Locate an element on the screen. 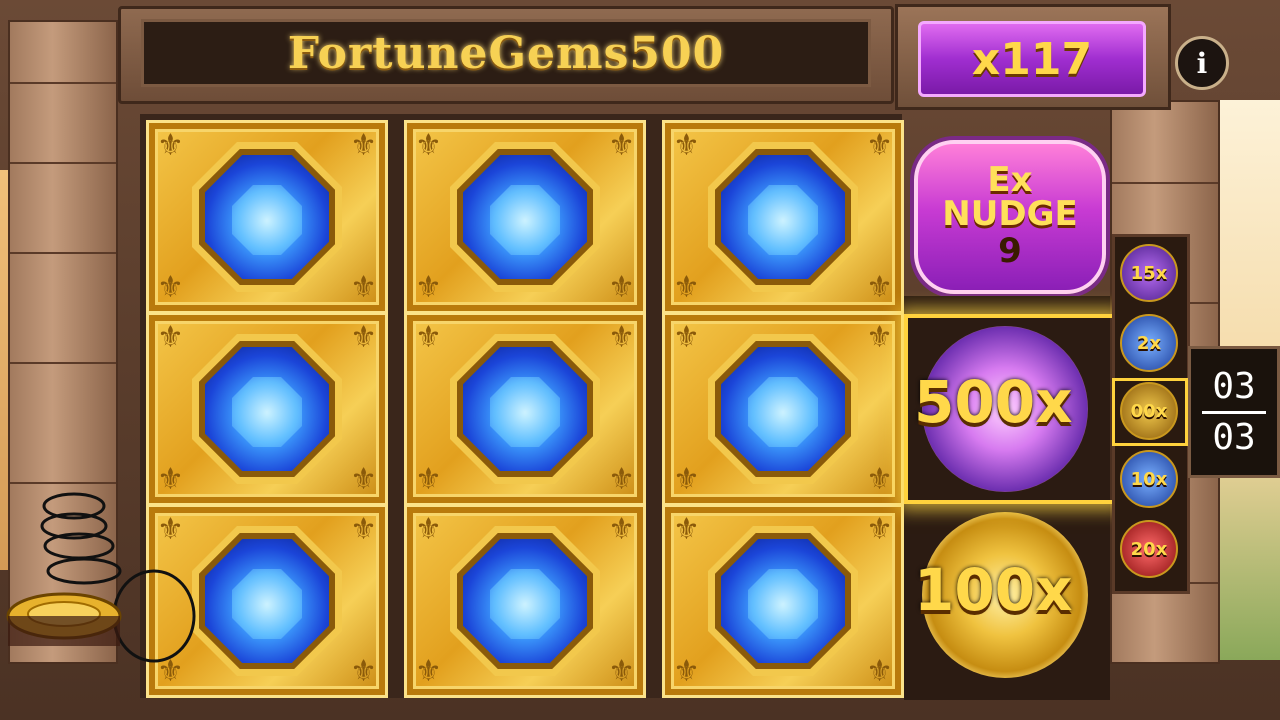 This screenshot has height=720, width=1280. info-button: i is located at coordinates (1202, 63).